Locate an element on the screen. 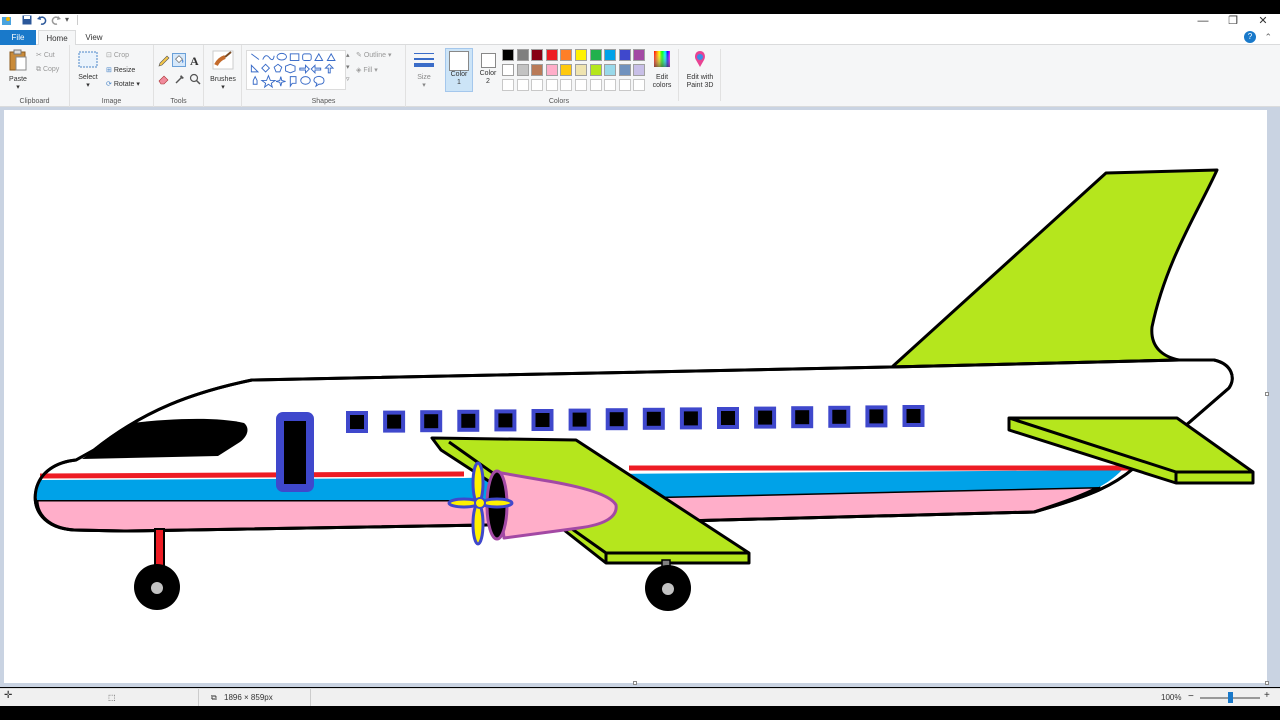 Image resolution: width=1280 pixels, height=720 pixels. copy-button: ⧉ Copy is located at coordinates (47, 70).